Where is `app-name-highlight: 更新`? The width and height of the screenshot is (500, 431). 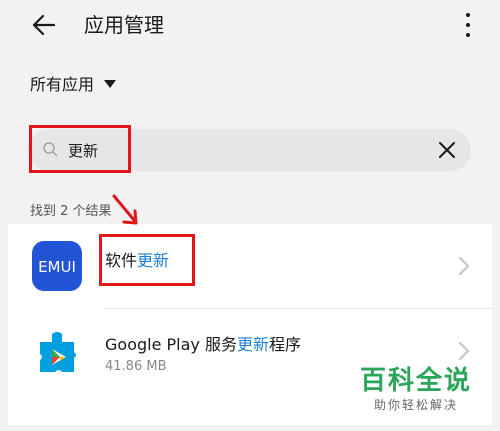 app-name-highlight: 更新 is located at coordinates (252, 344).